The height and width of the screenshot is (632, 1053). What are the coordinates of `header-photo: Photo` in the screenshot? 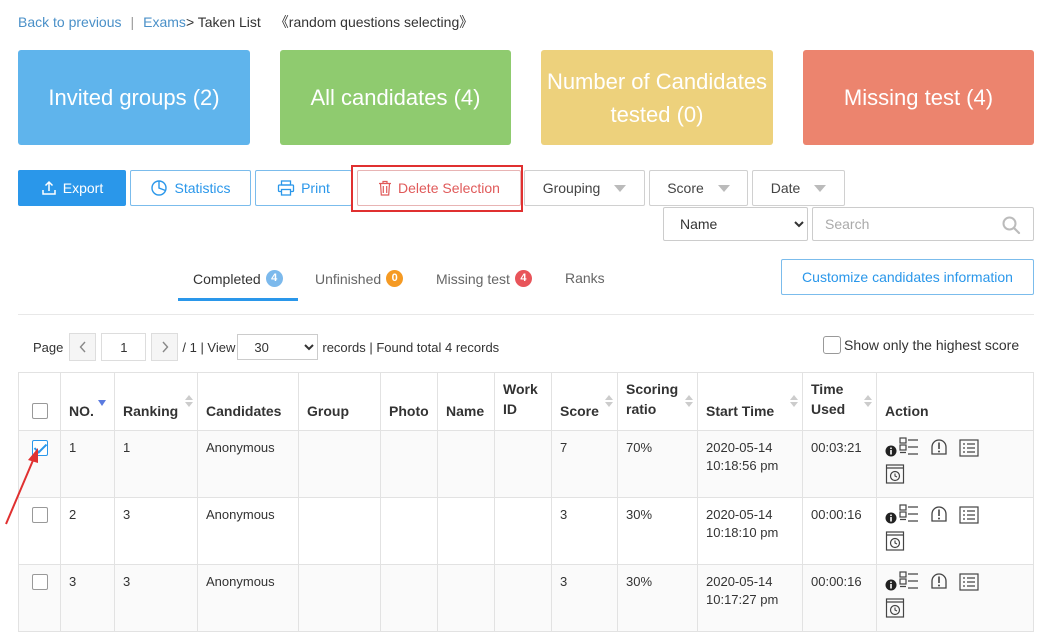 It's located at (409, 401).